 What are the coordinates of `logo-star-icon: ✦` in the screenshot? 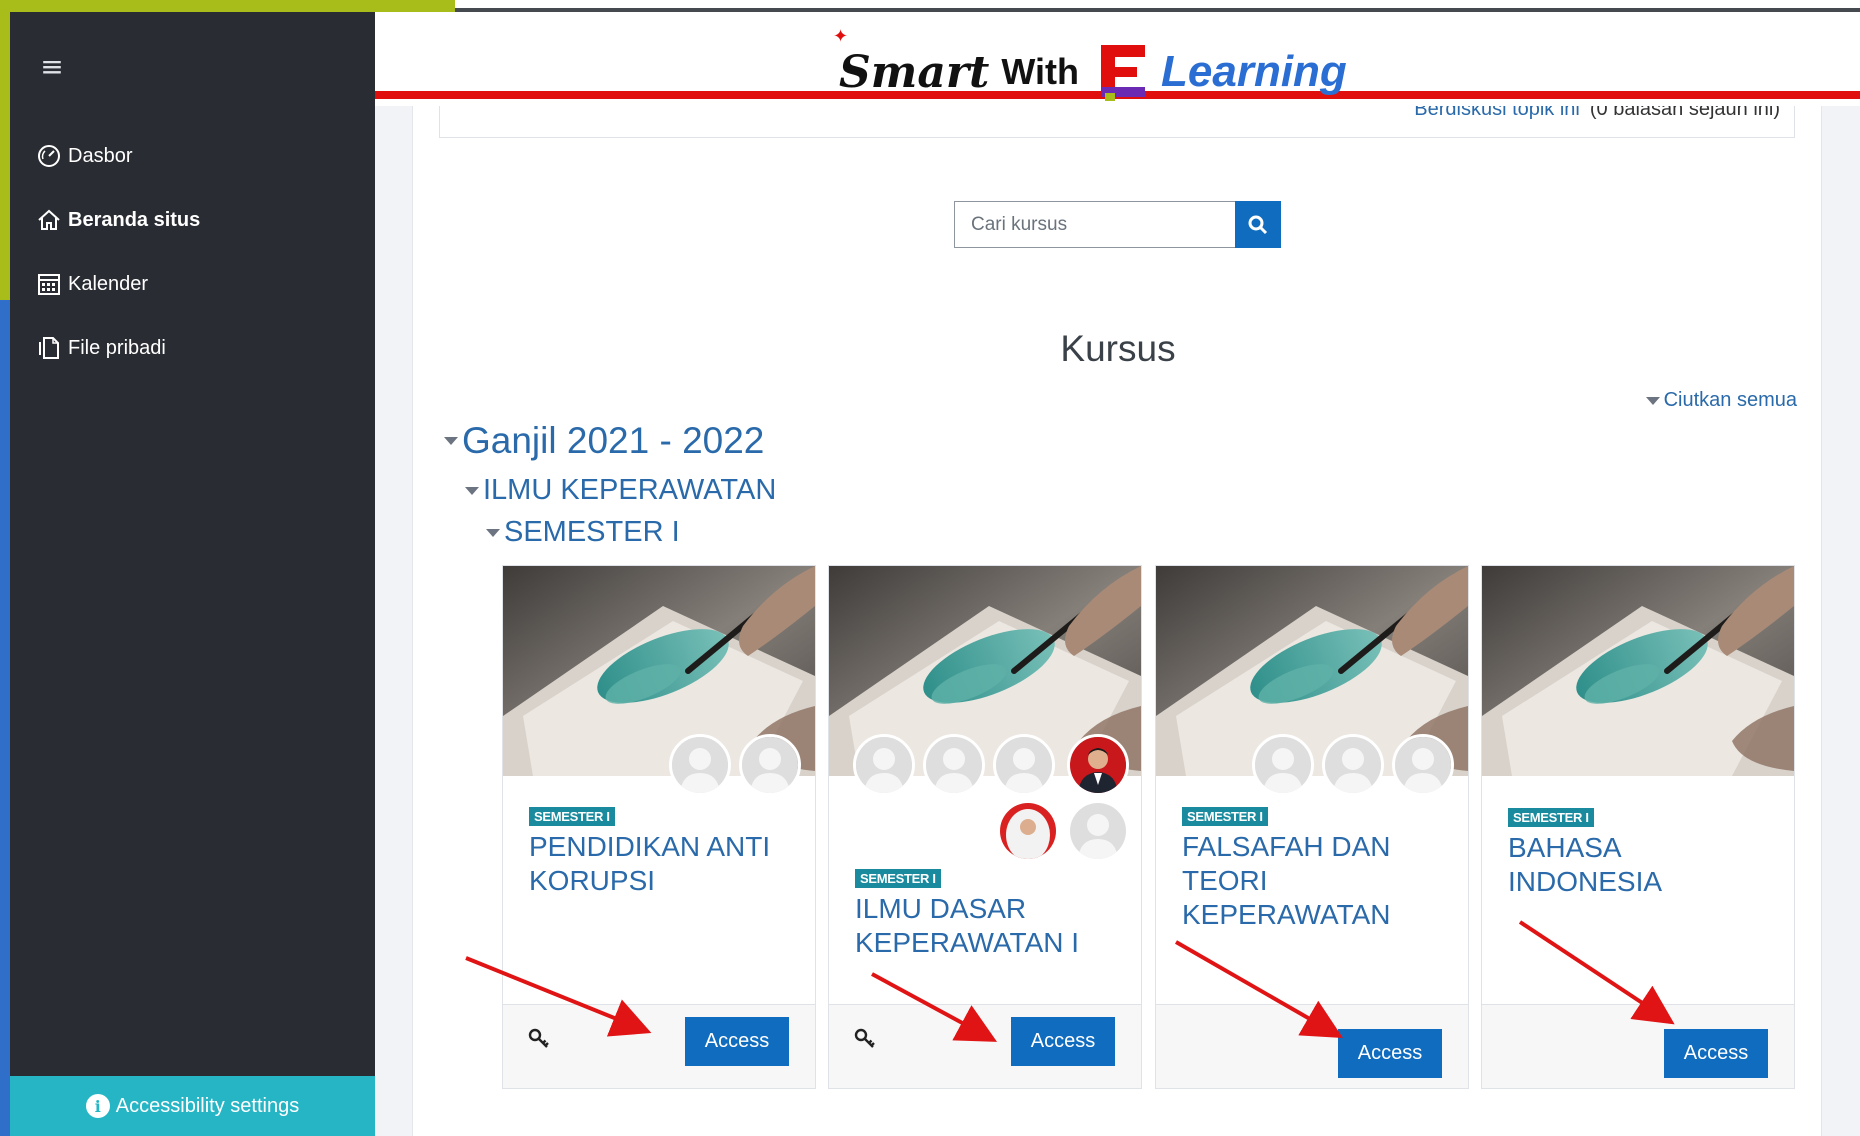 It's located at (841, 36).